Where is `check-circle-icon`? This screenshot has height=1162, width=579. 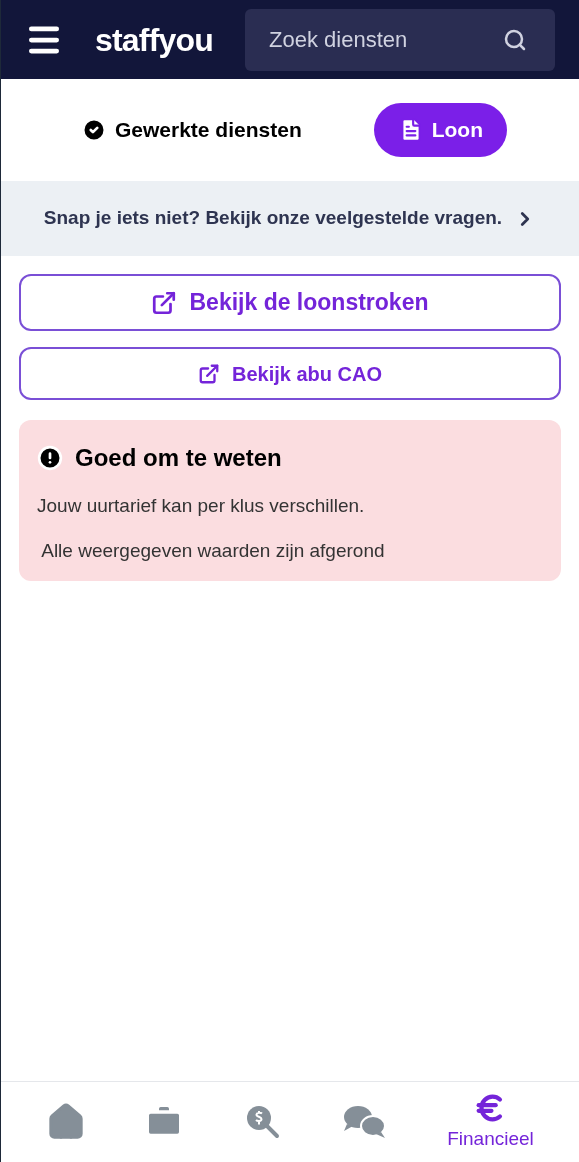 check-circle-icon is located at coordinates (94, 130).